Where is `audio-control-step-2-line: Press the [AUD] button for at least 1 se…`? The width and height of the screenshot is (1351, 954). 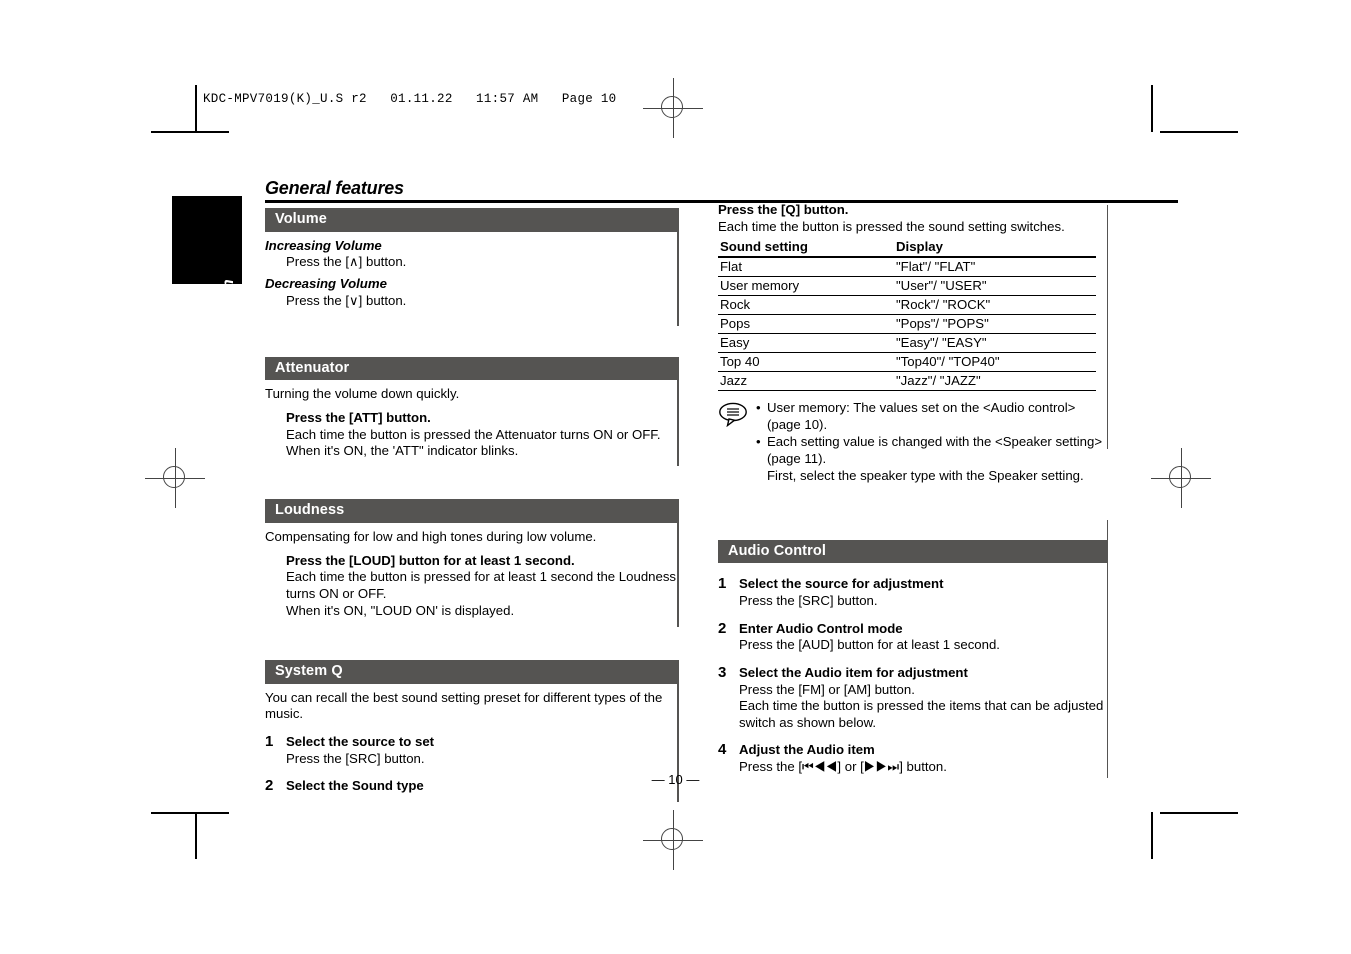 audio-control-step-2-line: Press the [AUD] button for at least 1 se… is located at coordinates (869, 645).